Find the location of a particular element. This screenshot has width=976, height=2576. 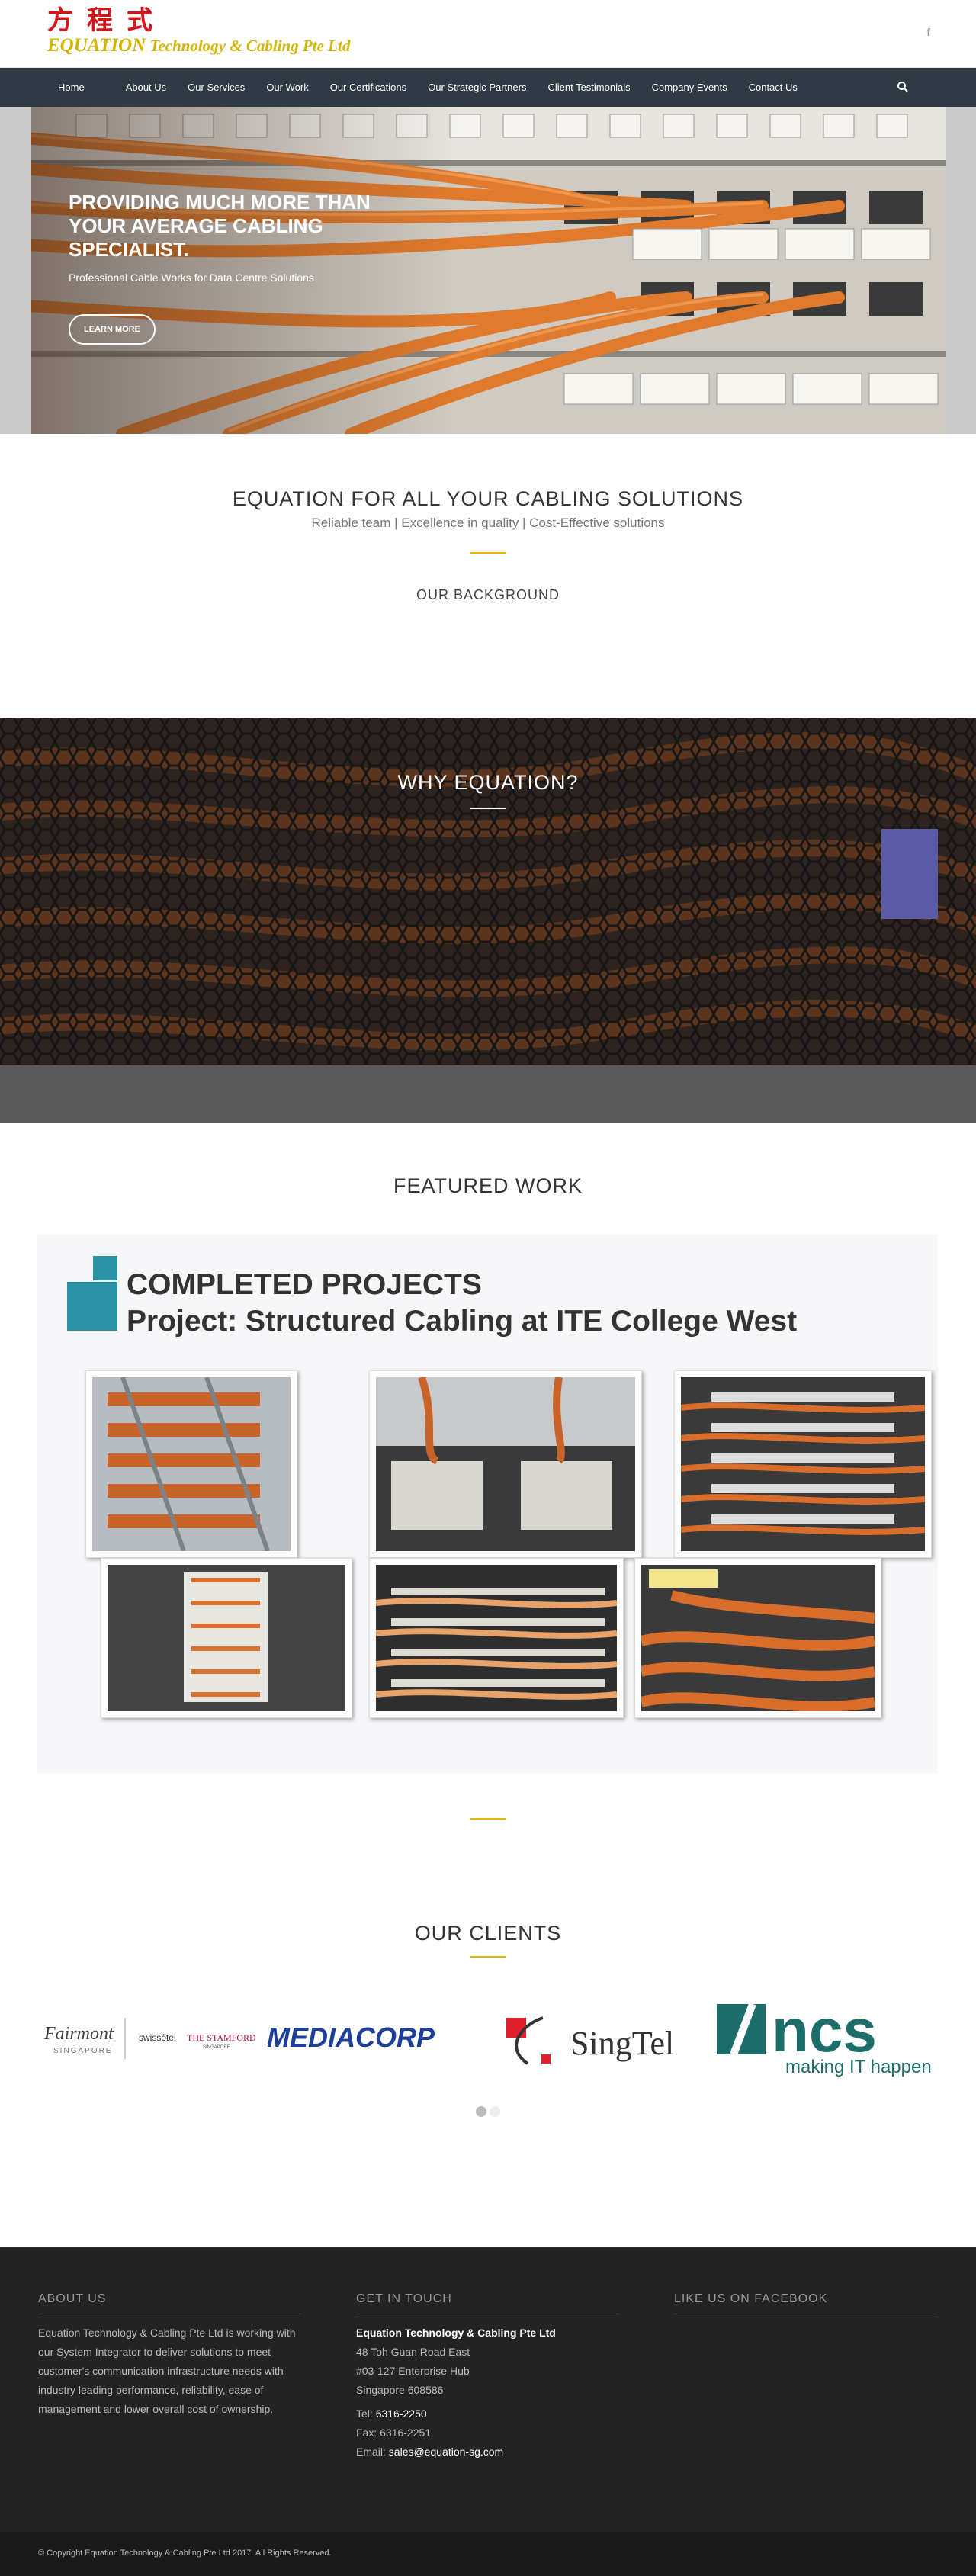

why-section: WHY EQUATION? is located at coordinates (488, 891).